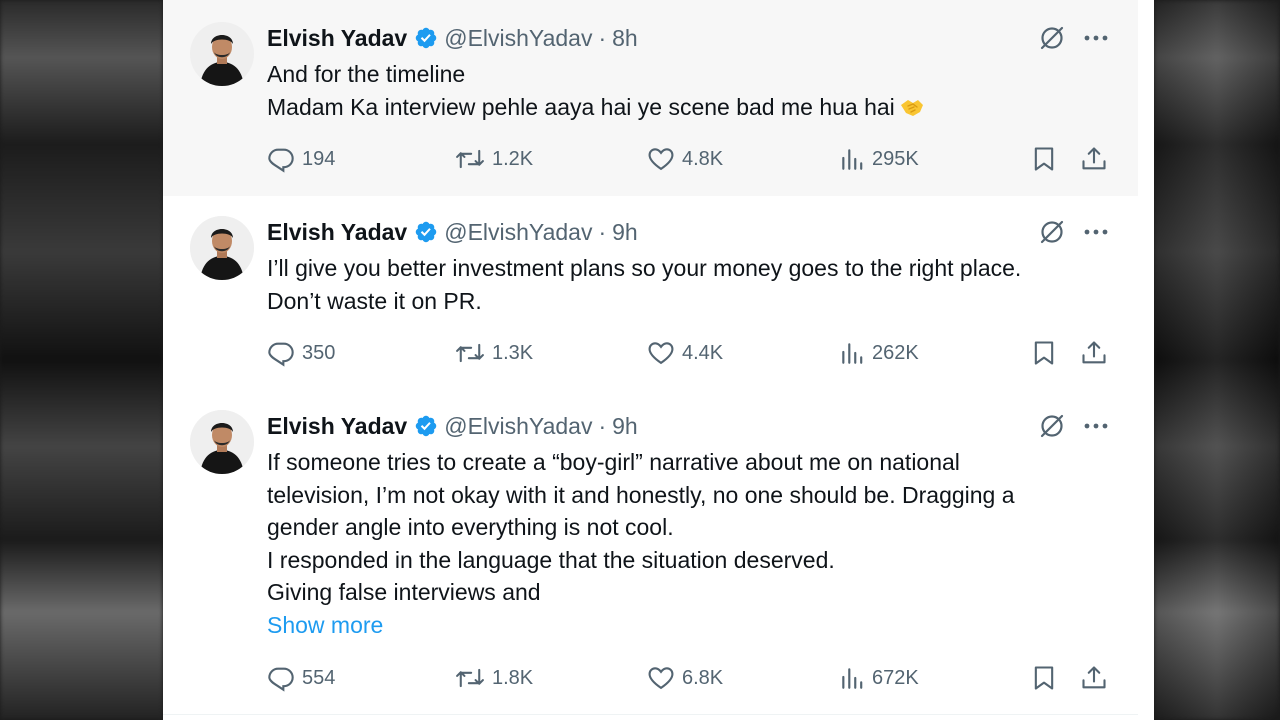 The height and width of the screenshot is (720, 1280). I want to click on tweet-line: And for the timeline, so click(366, 74).